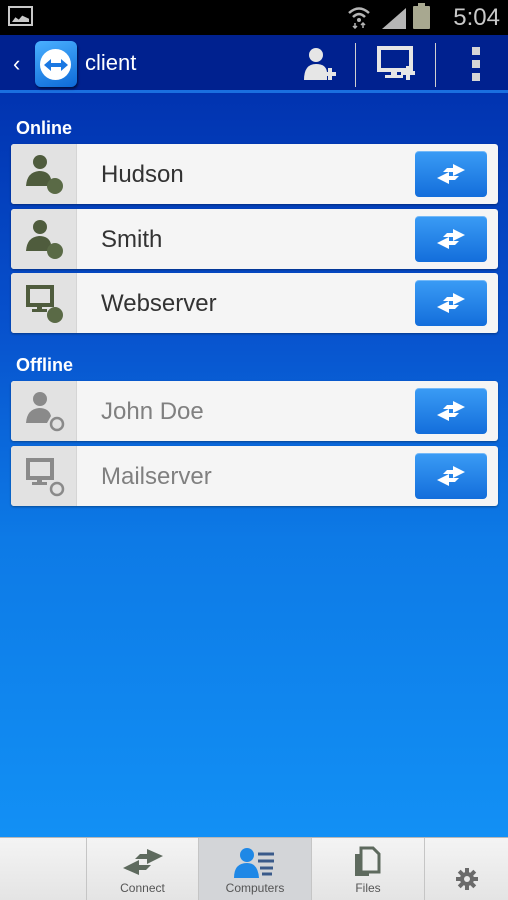 This screenshot has width=508, height=900. Describe the element at coordinates (359, 18) in the screenshot. I see `wifi-icon` at that location.